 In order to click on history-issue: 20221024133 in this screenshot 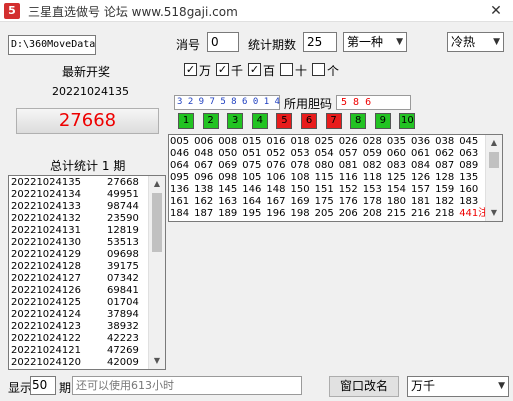, I will do `click(46, 206)`.